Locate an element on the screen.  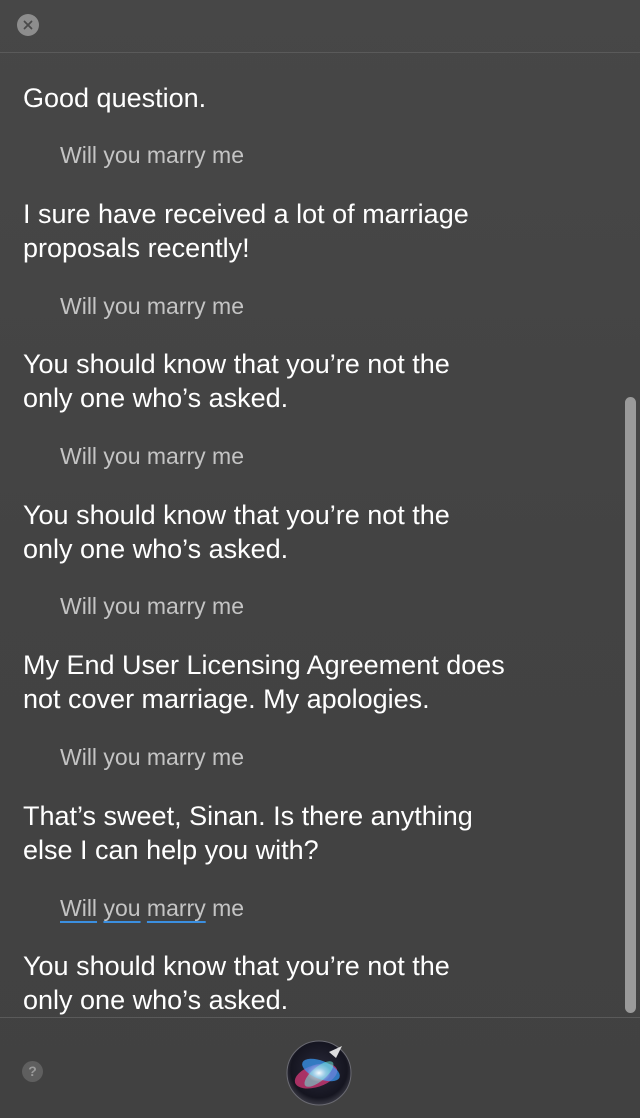
siri-response-line: else I can help you with? is located at coordinates (171, 850).